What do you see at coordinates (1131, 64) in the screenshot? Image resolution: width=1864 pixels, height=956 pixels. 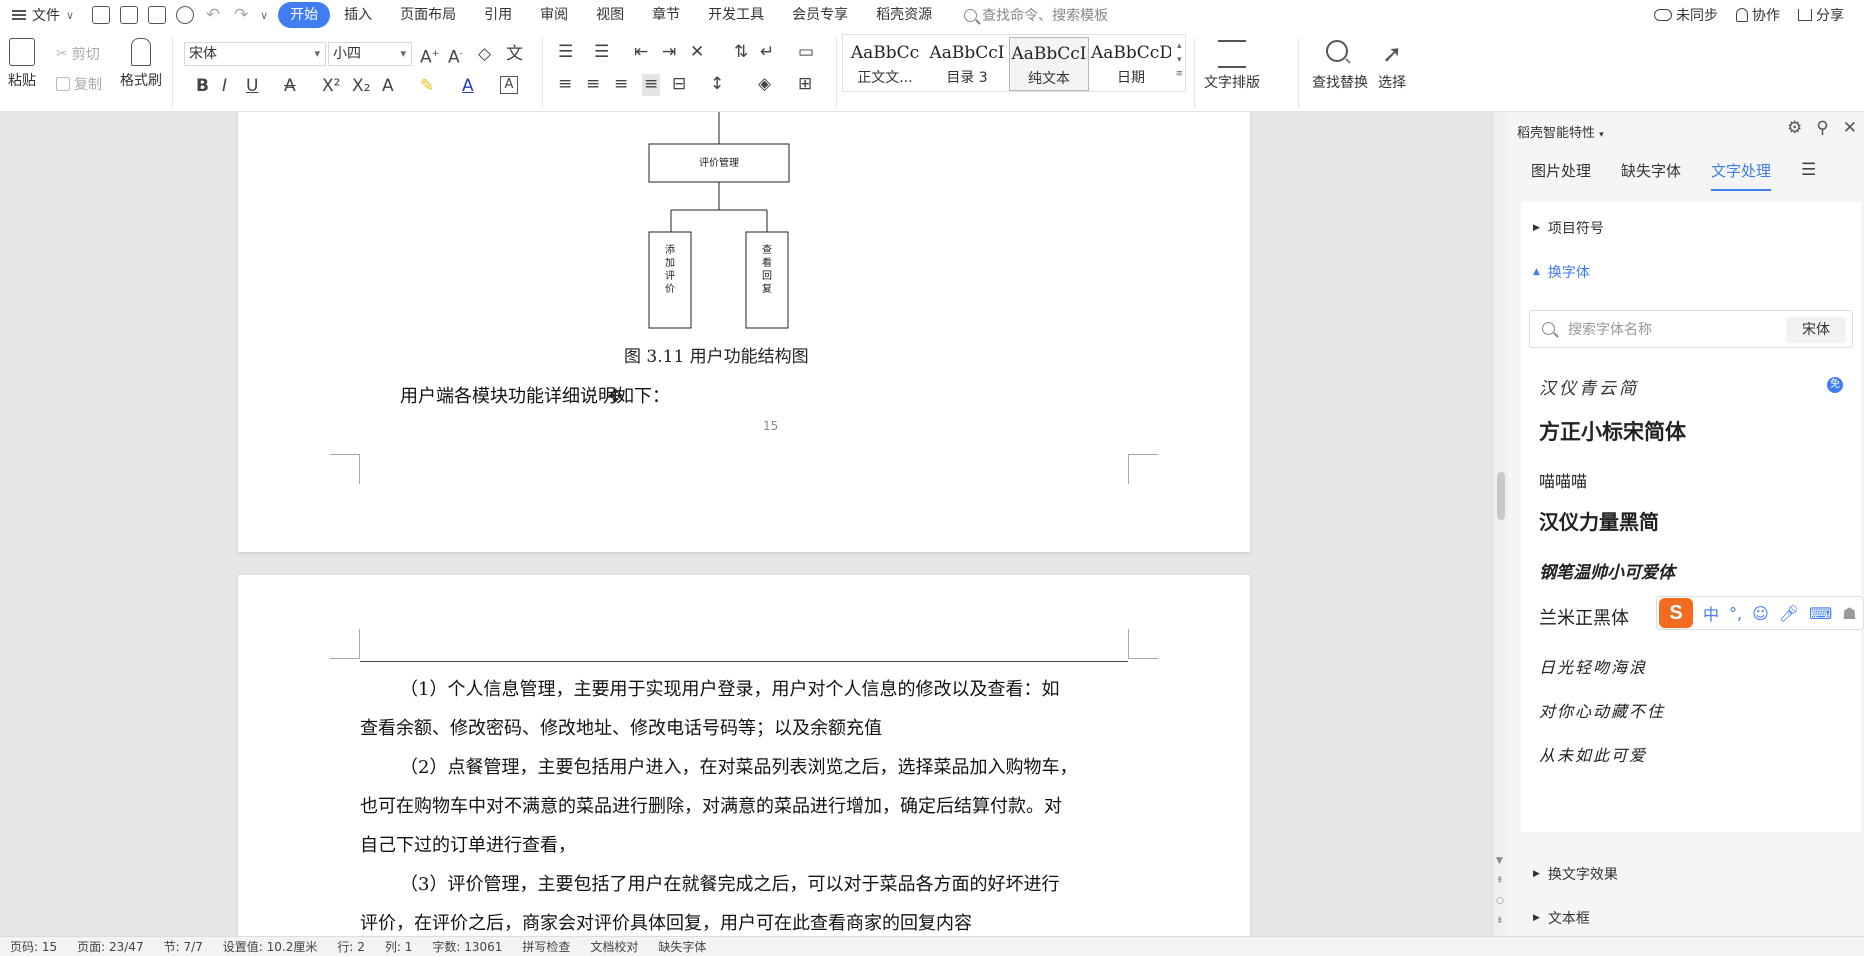 I see `style-date: AaBbCcD 日期` at bounding box center [1131, 64].